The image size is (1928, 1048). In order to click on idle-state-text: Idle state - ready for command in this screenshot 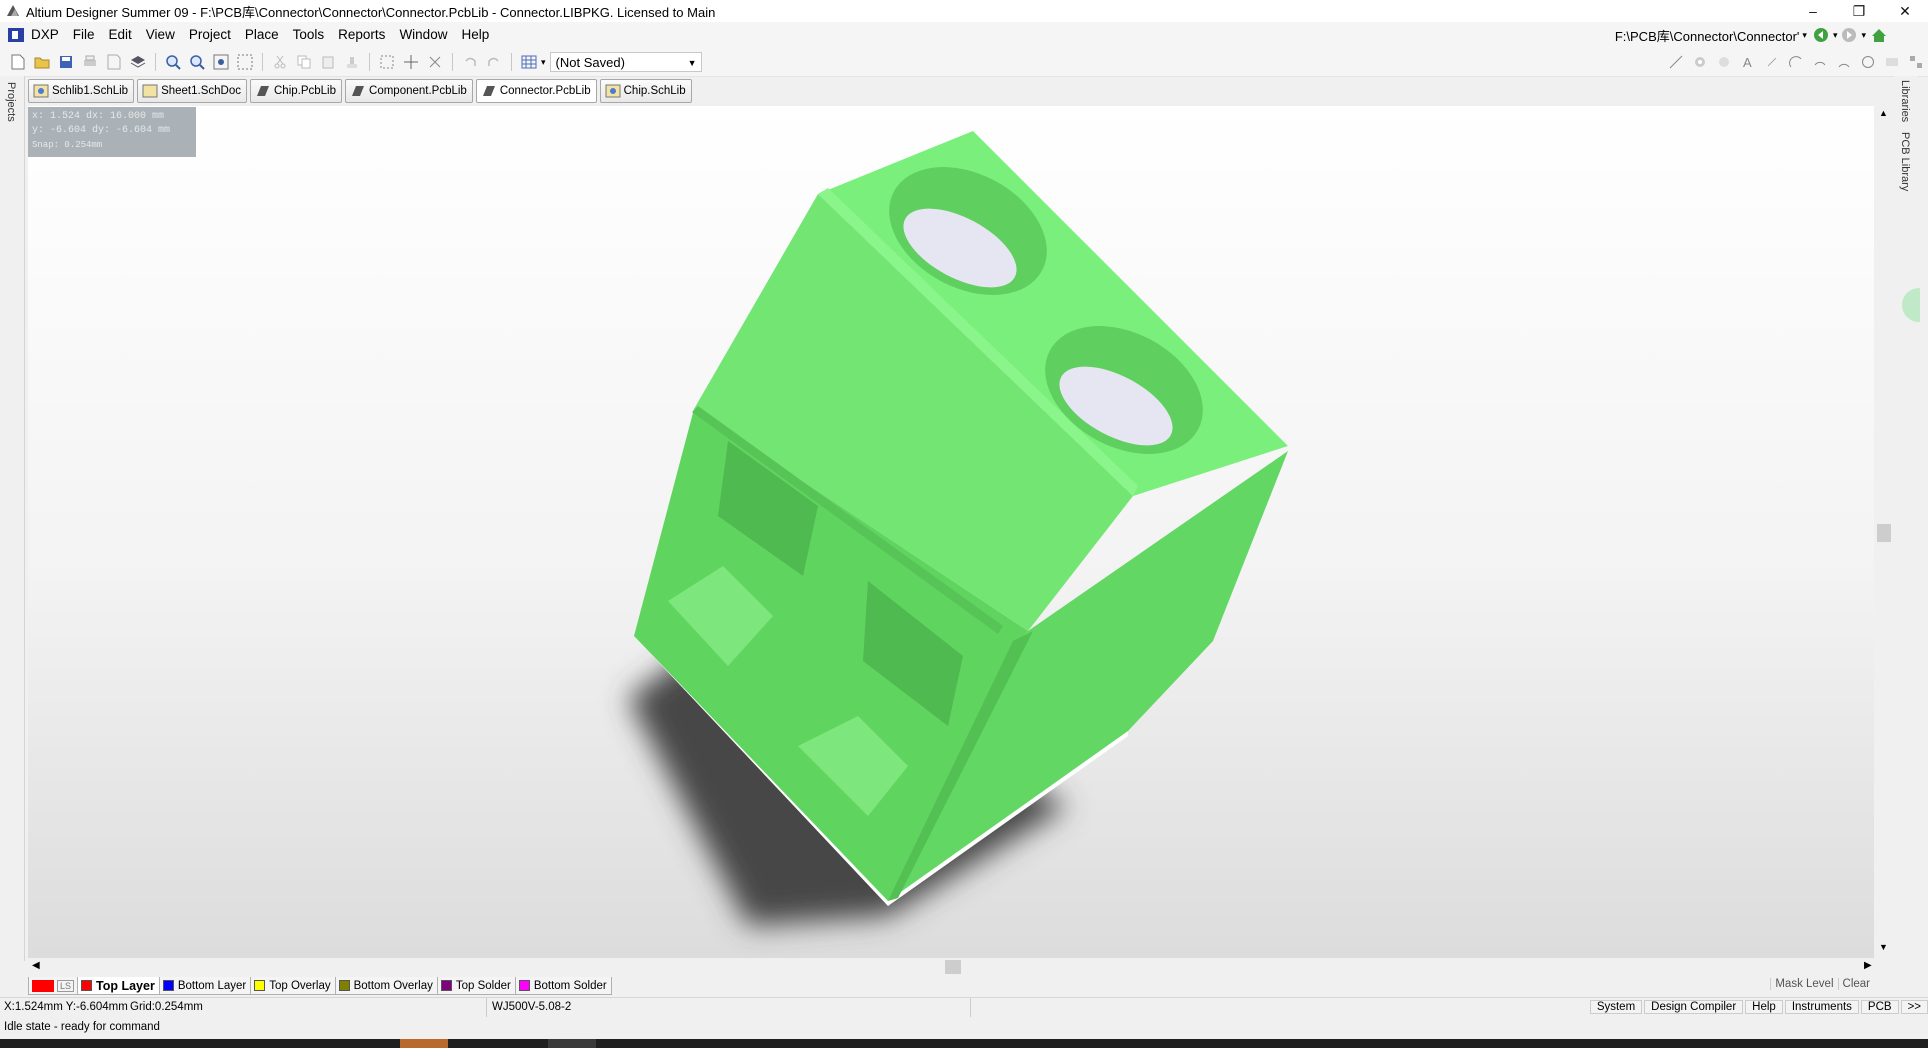, I will do `click(82, 1027)`.